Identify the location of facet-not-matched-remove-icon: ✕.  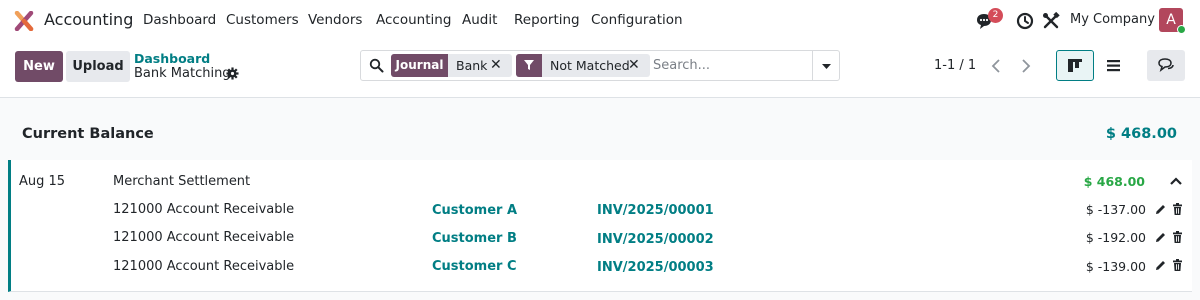
(634, 65).